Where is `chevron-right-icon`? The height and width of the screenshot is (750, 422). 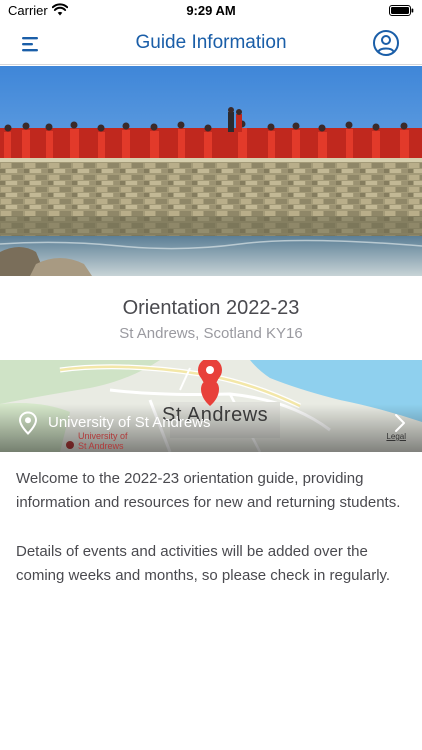
chevron-right-icon is located at coordinates (400, 423).